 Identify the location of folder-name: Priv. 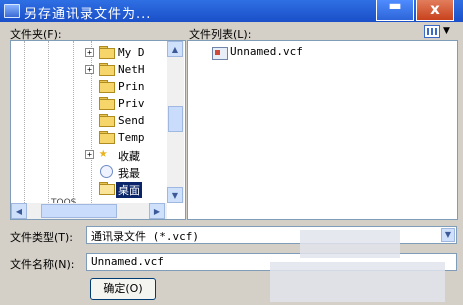
(131, 103).